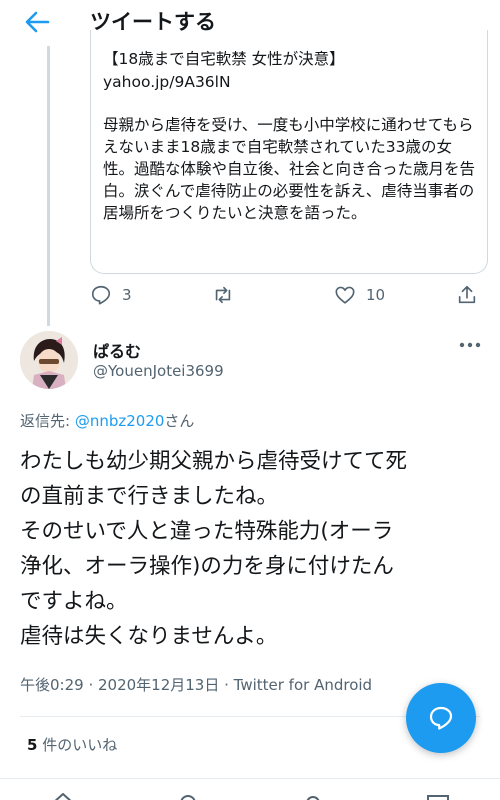 This screenshot has width=500, height=800. I want to click on likes-summary: 5 件のいいね, so click(72, 744).